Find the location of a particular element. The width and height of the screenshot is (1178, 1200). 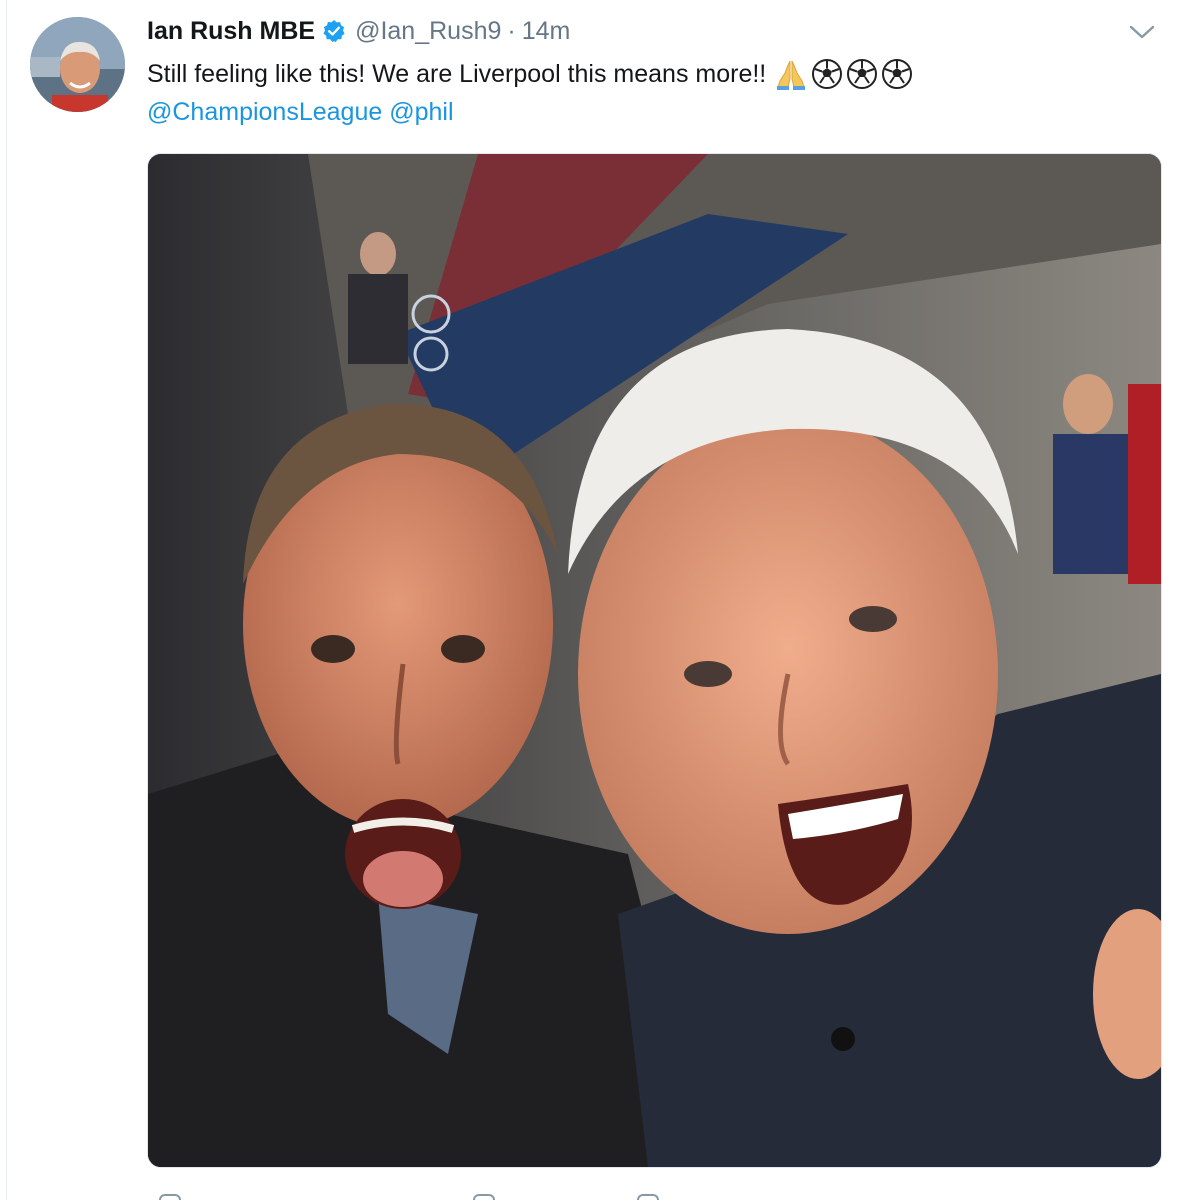

like-icon is located at coordinates (484, 1197).